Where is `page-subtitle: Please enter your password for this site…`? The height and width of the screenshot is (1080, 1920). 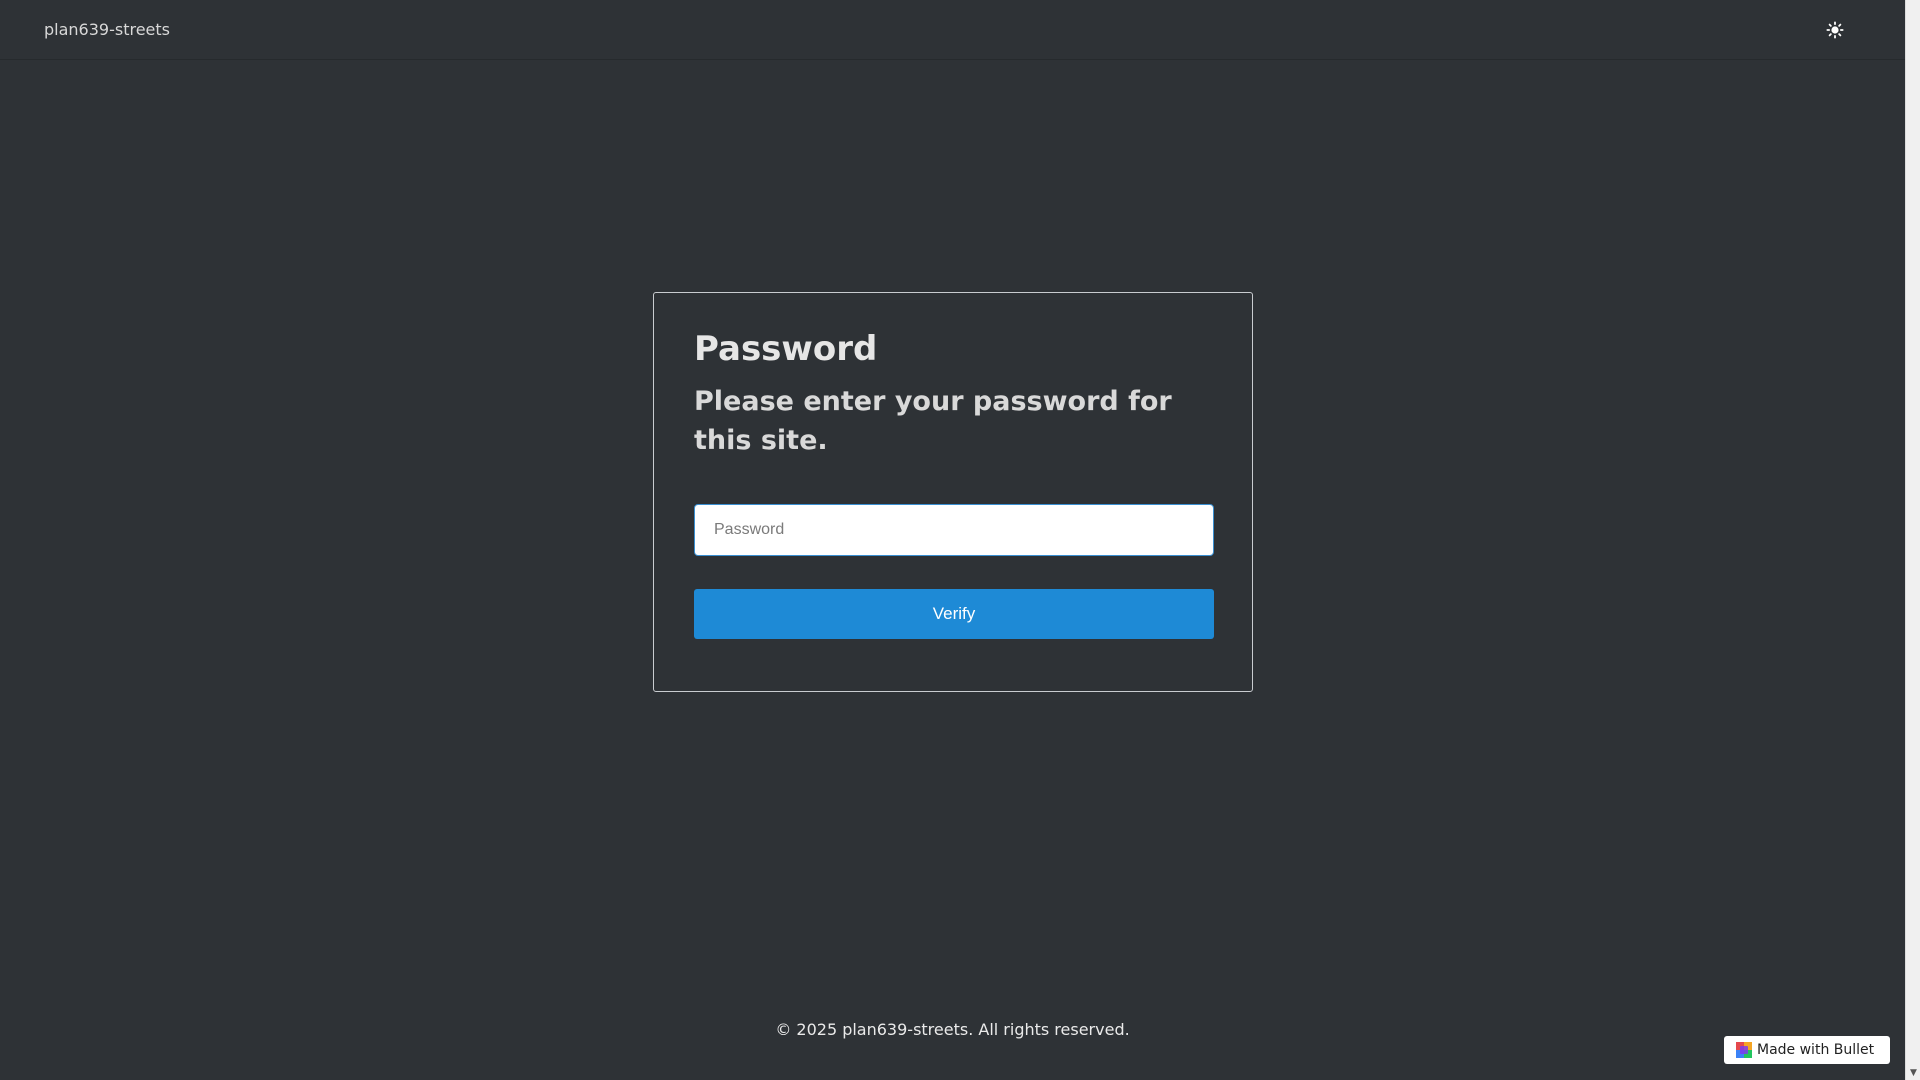 page-subtitle: Please enter your password for this site… is located at coordinates (933, 421).